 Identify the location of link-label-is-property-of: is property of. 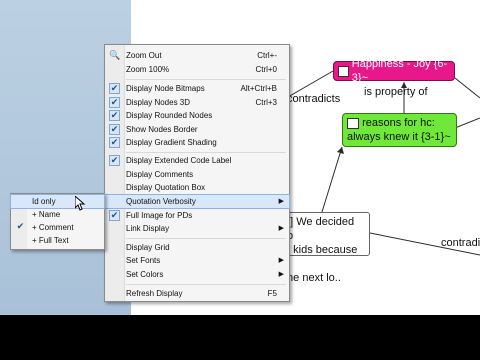
(396, 92).